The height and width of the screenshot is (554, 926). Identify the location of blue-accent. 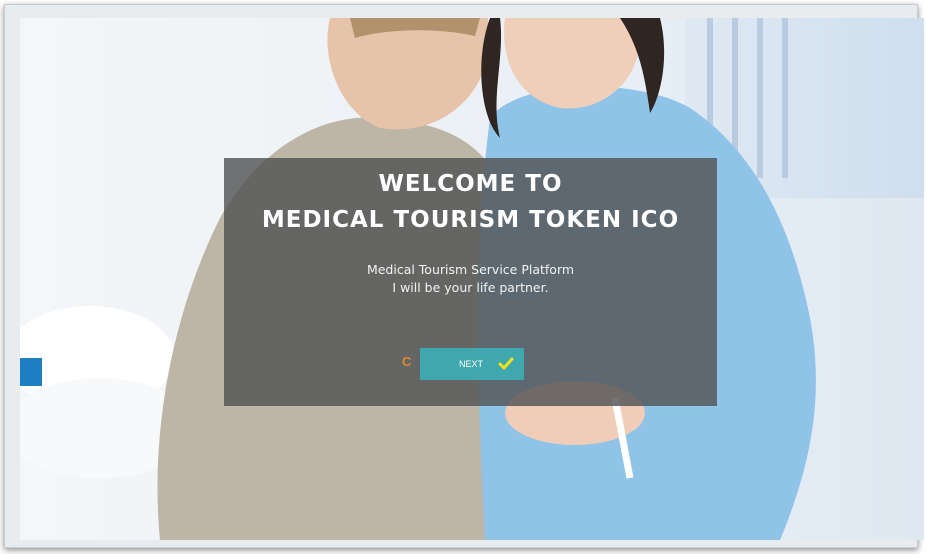
(31, 372).